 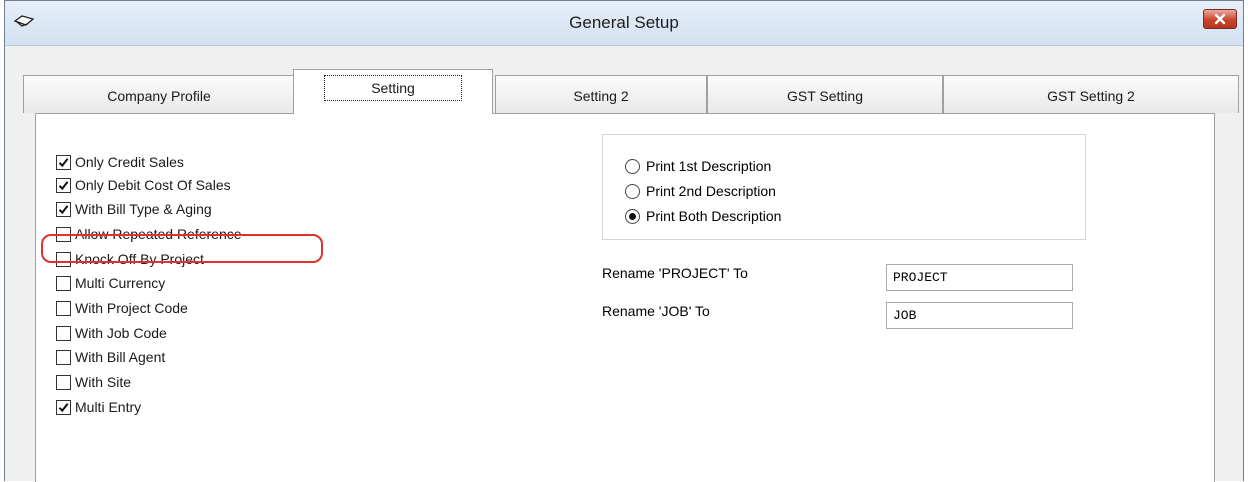 I want to click on checkbox-label: Only Debit Cost Of Sales, so click(x=153, y=185).